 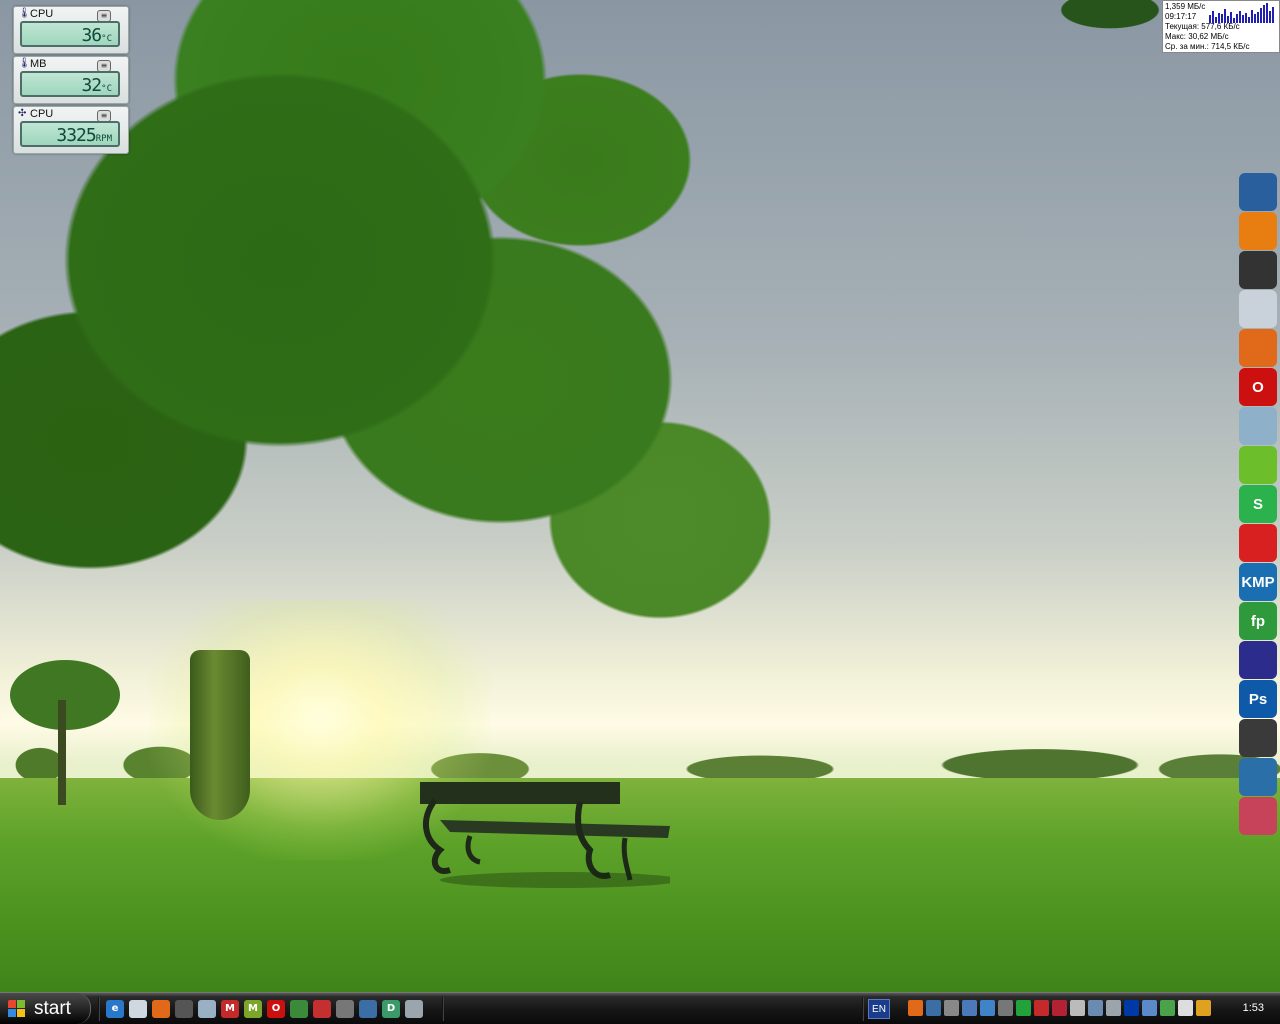 I want to click on eye-tray-icon, so click(x=1149, y=1008).